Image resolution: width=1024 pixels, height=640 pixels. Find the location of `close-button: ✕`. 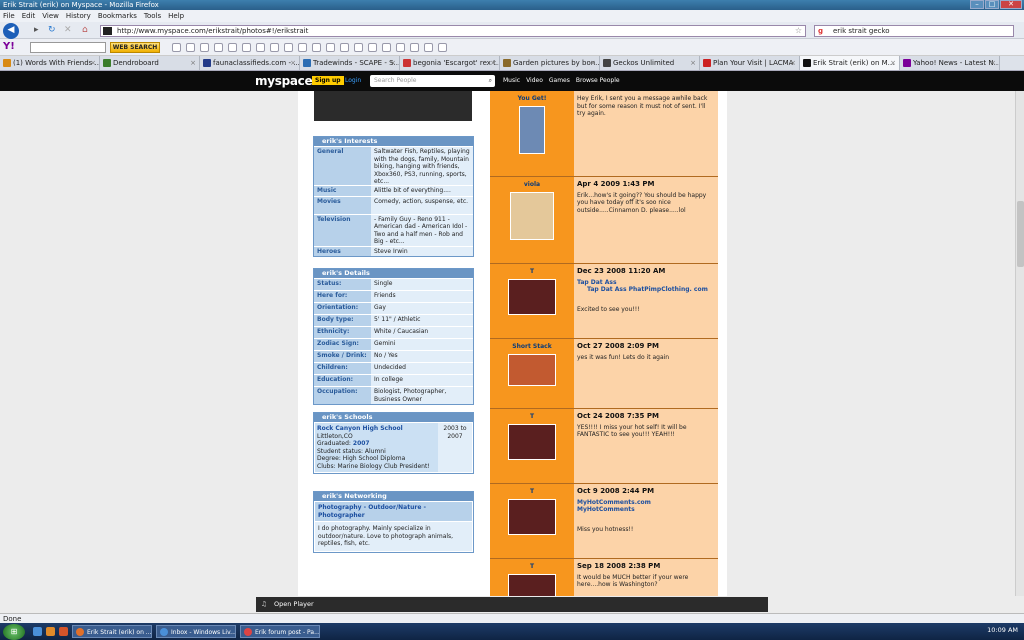

close-button: ✕ is located at coordinates (1011, 4).